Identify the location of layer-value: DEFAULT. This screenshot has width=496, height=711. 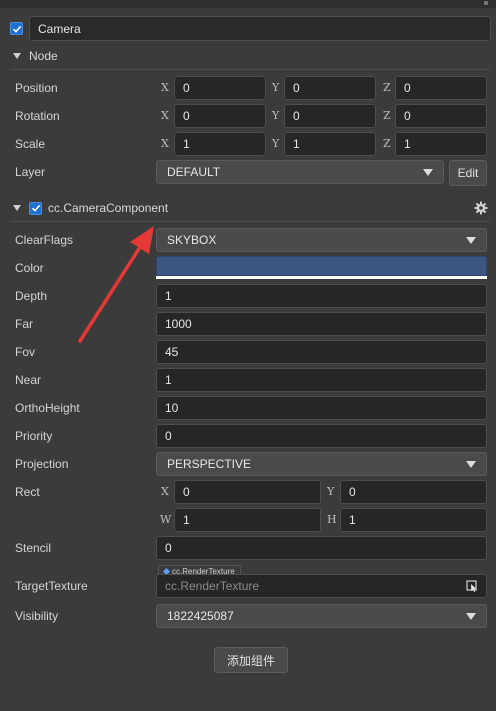
(194, 172).